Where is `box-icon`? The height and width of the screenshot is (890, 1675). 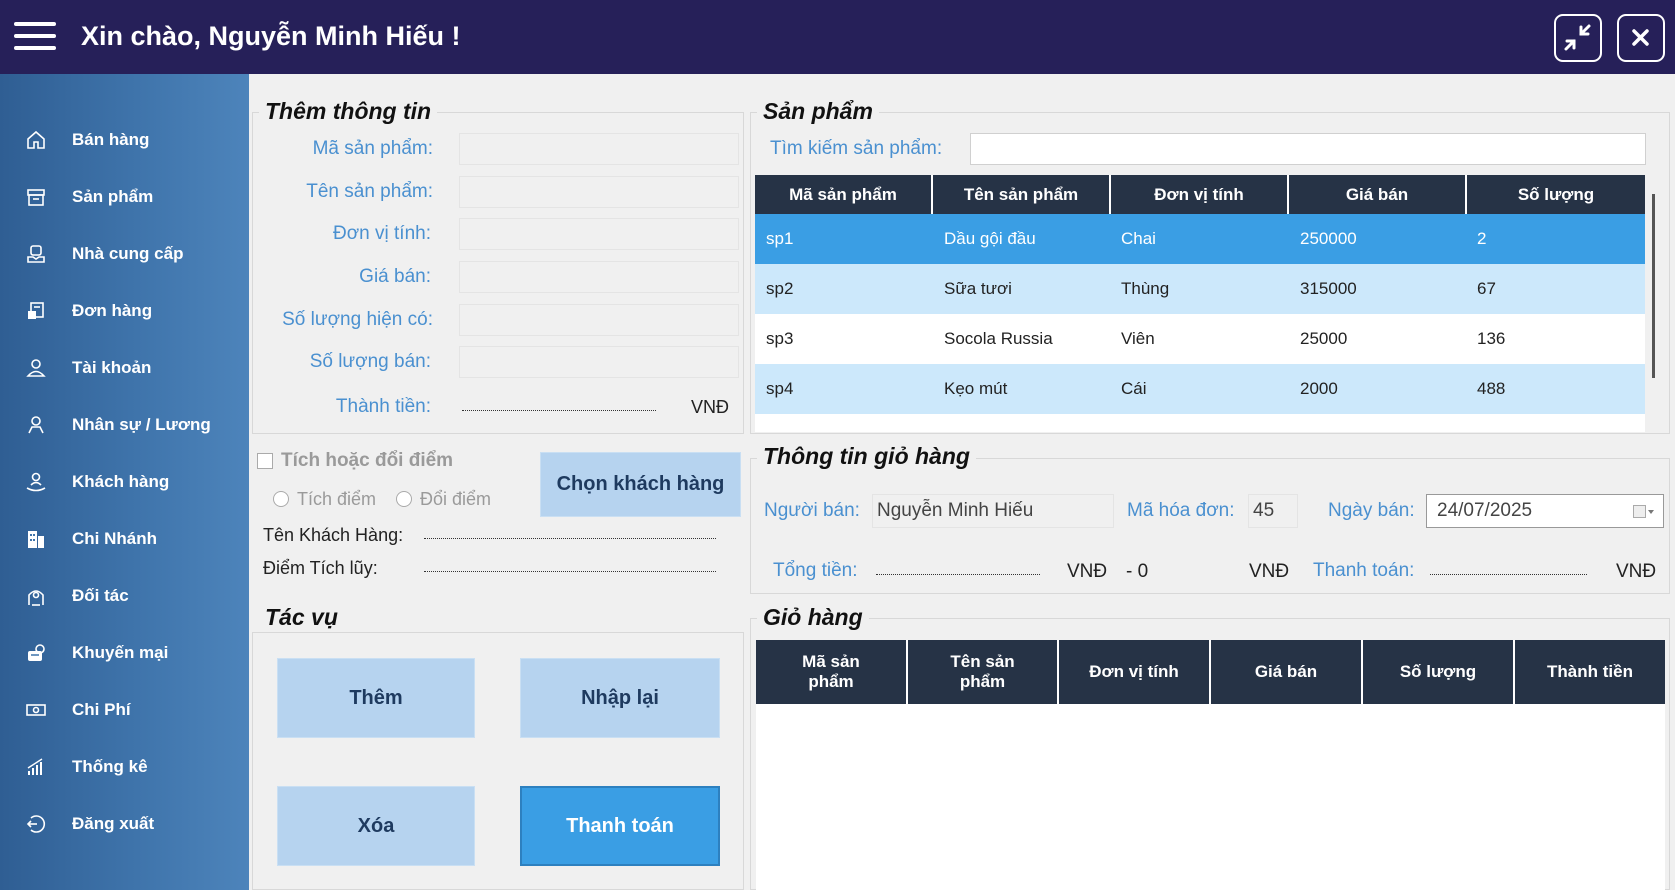
box-icon is located at coordinates (36, 197).